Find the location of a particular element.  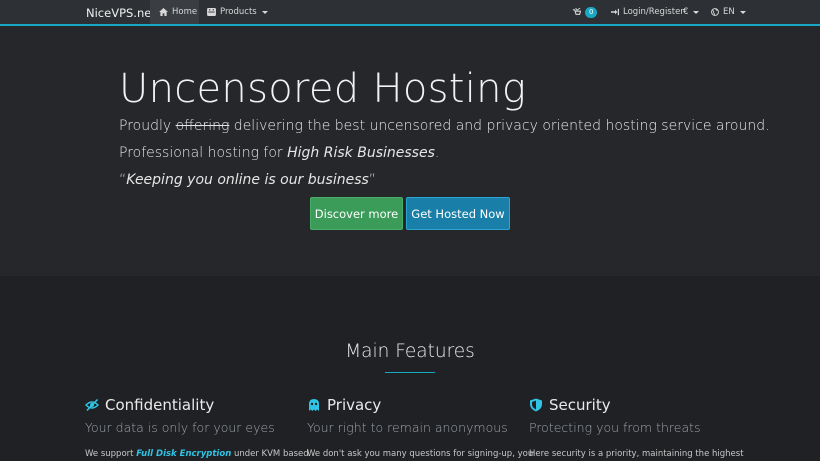

hero-subline-prefix: Professional hosting for is located at coordinates (203, 153).